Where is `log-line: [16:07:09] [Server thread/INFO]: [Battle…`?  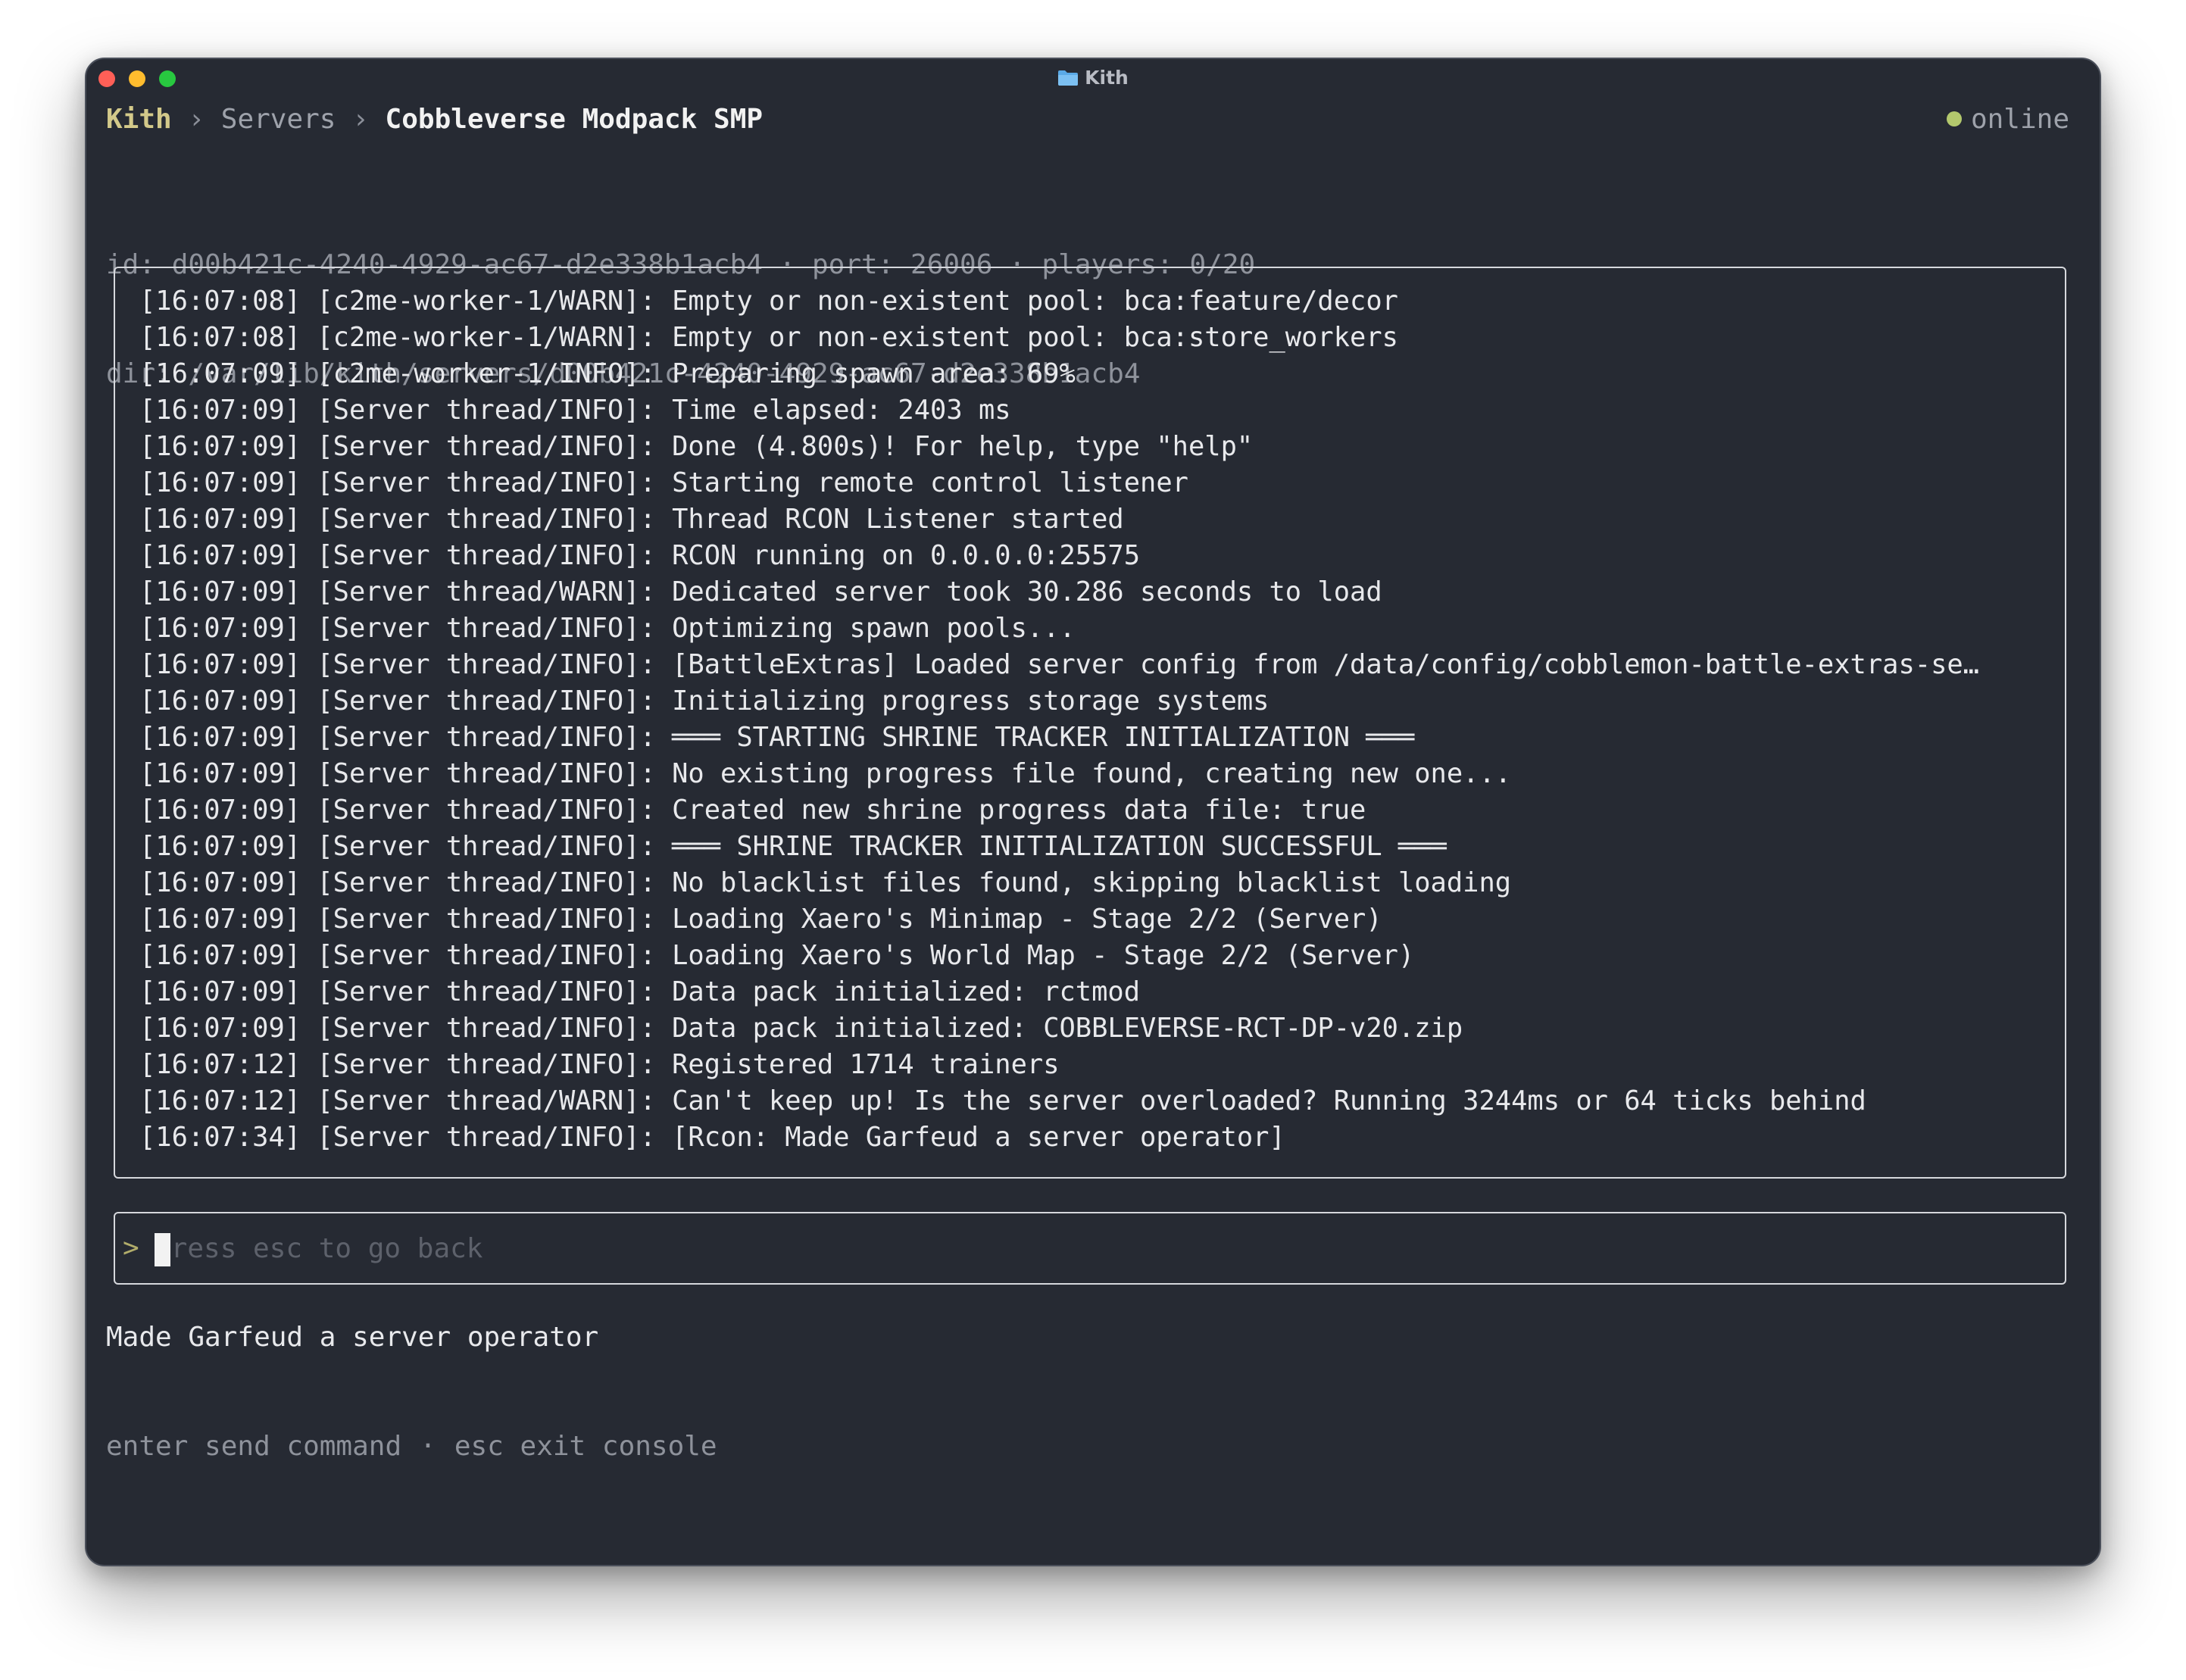
log-line: [16:07:09] [Server thread/INFO]: [Battle… is located at coordinates (1059, 664).